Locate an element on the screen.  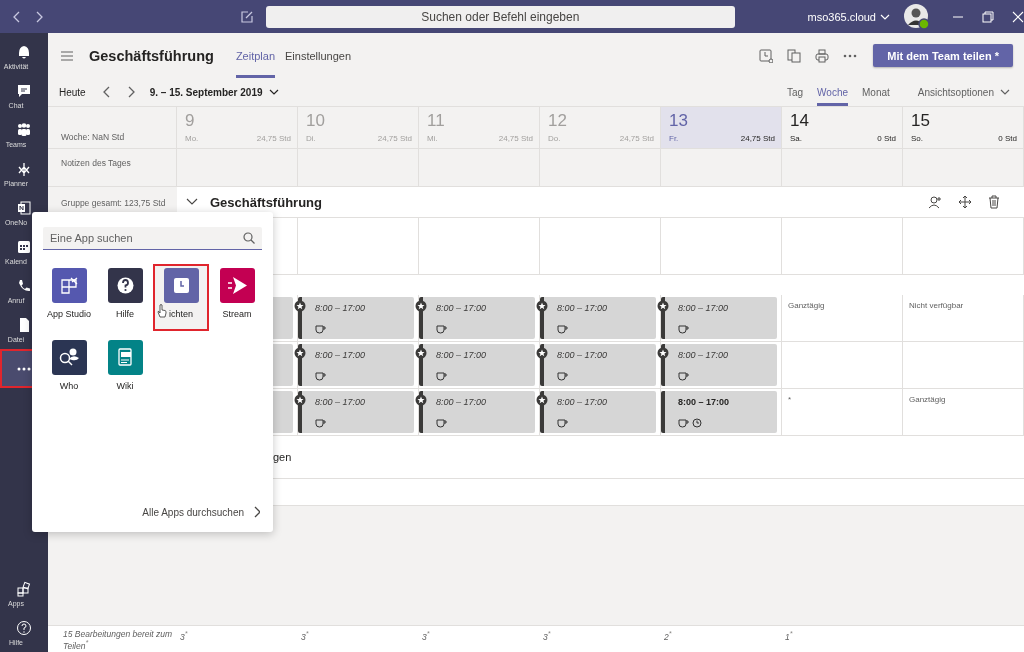
app-tile: Who is located at coordinates (69, 369).